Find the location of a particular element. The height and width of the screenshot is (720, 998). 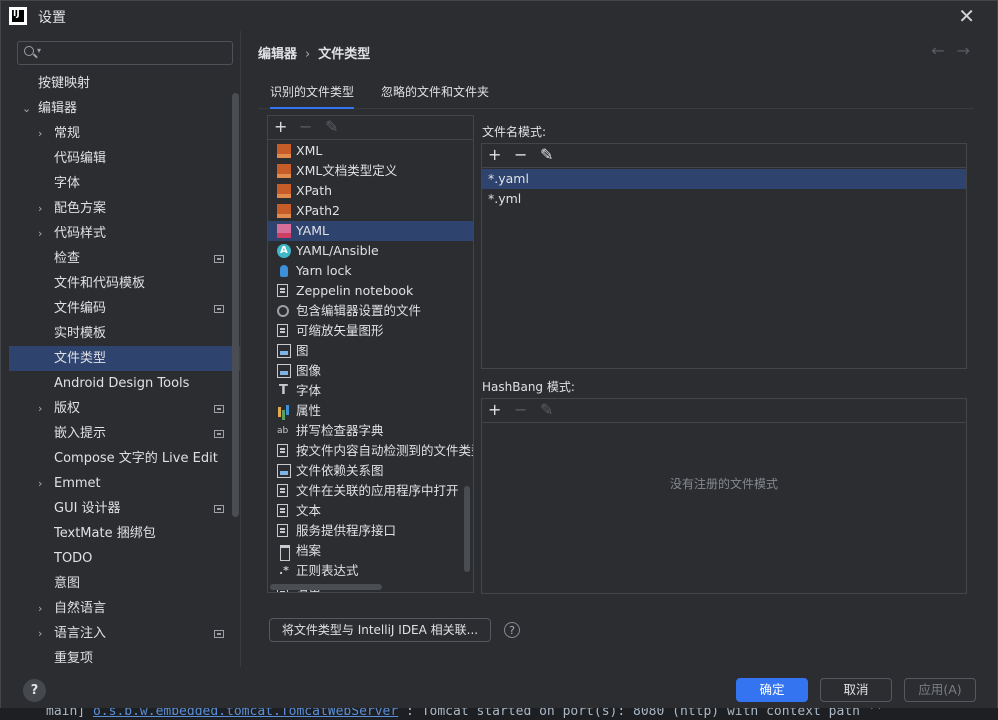

remove-pattern-icon: − is located at coordinates (520, 154).